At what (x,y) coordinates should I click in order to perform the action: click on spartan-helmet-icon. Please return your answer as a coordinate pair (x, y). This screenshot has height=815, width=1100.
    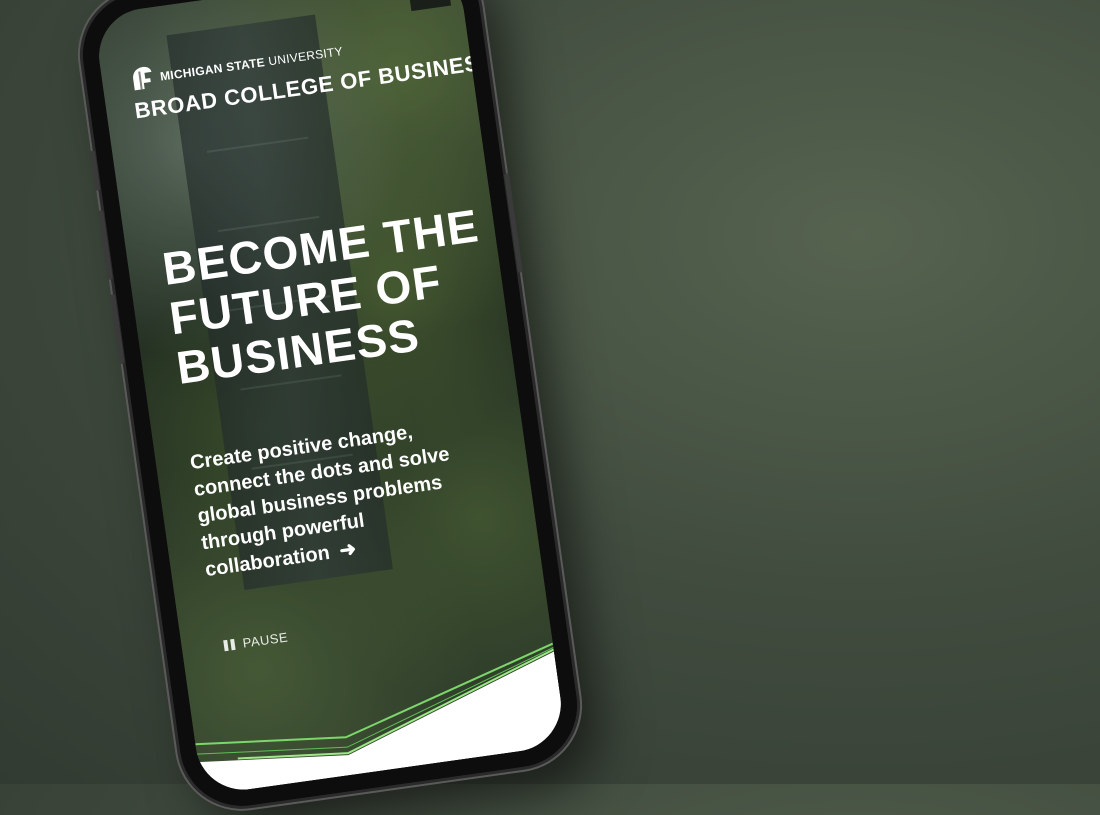
    Looking at the image, I should click on (142, 78).